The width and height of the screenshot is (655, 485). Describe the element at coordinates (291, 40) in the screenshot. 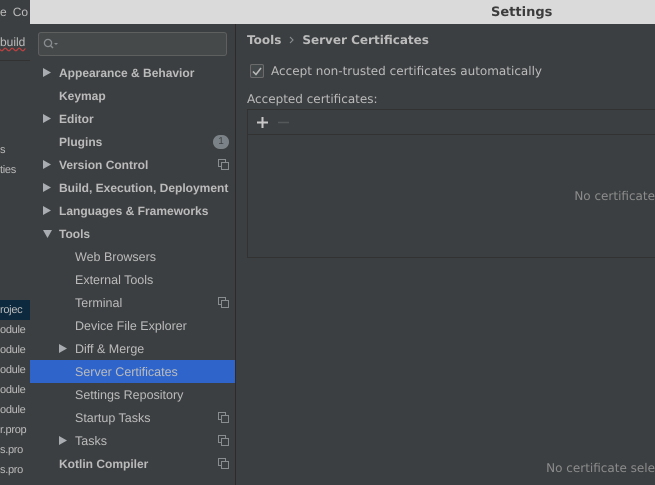

I see `chevron-icon` at that location.